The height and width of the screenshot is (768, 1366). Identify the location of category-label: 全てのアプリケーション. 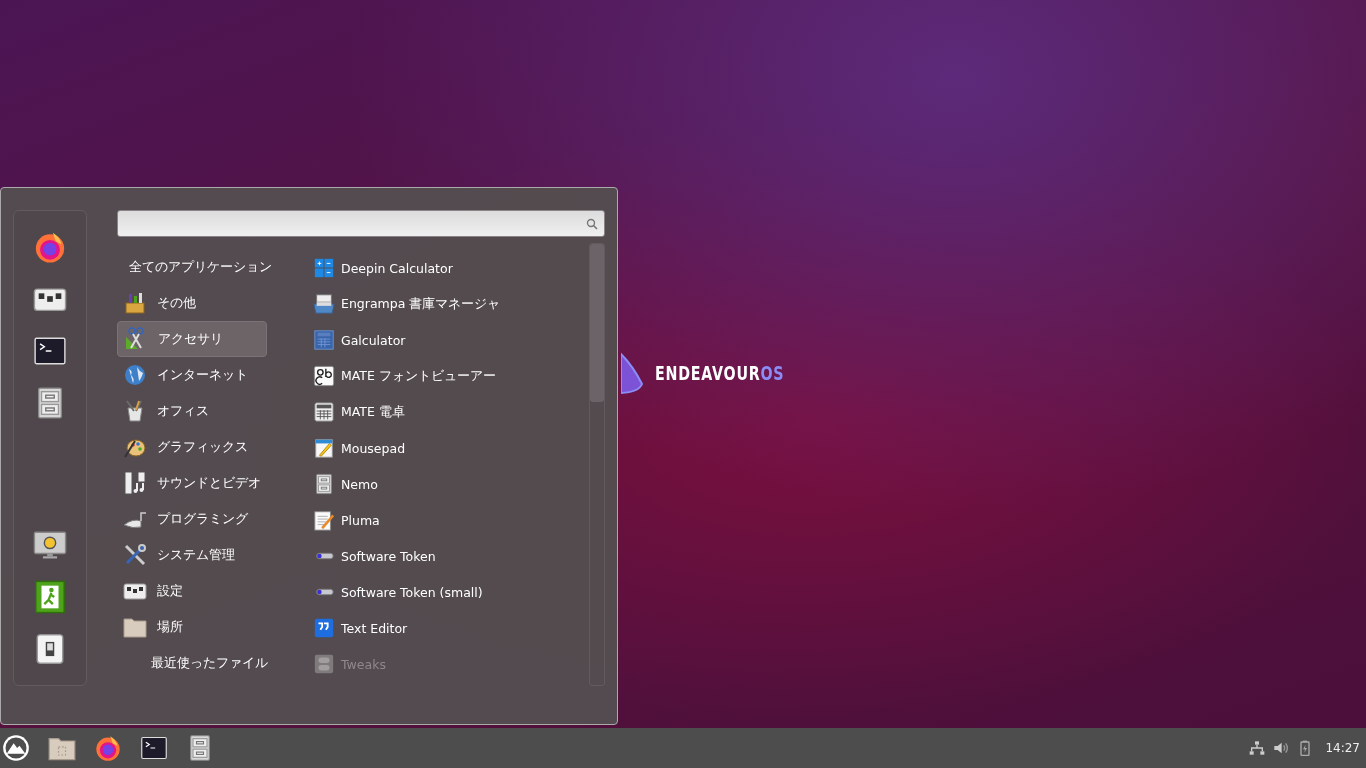
(200, 267).